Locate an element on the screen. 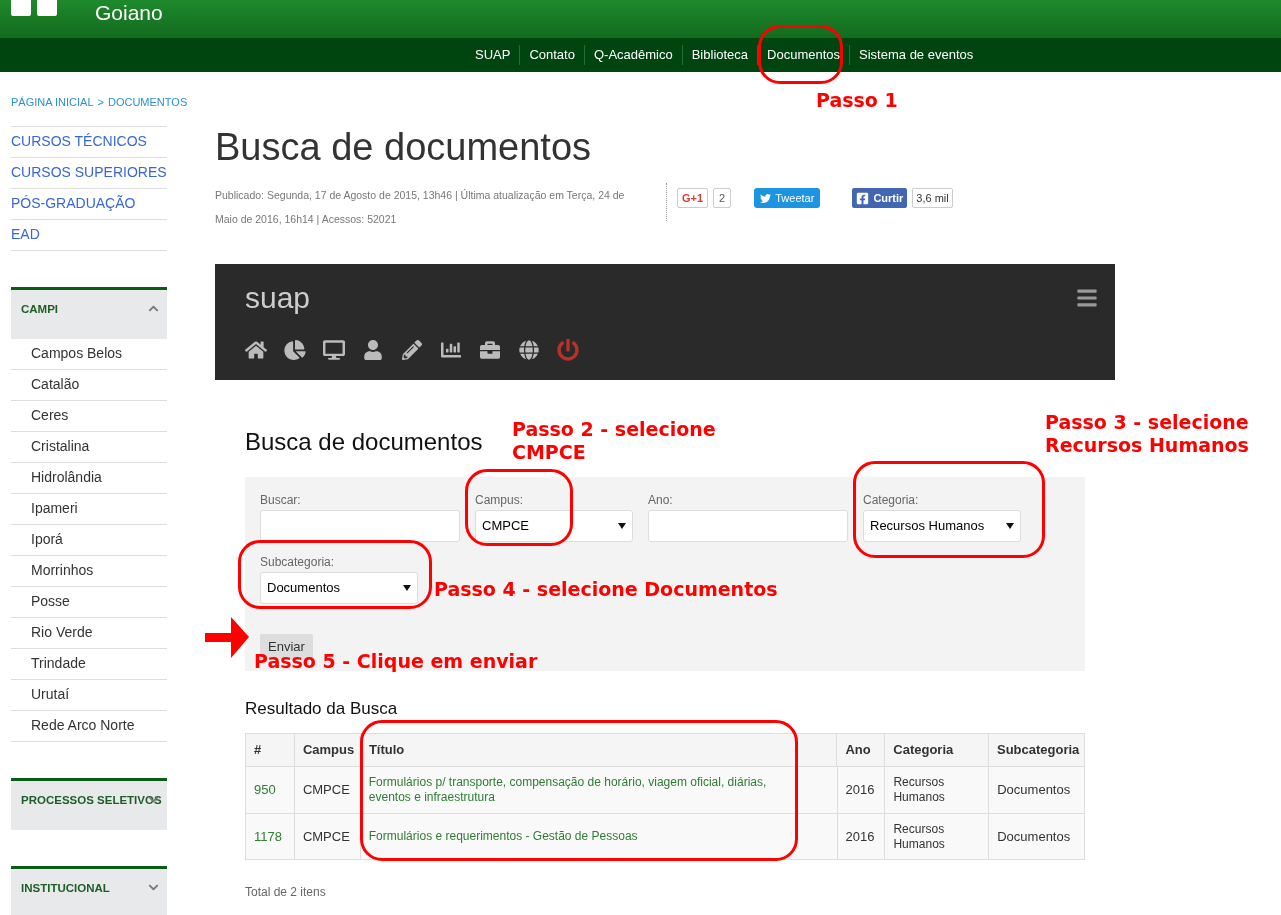 The height and width of the screenshot is (915, 1281). sidebar-item: Rede Arco Norte is located at coordinates (83, 725).